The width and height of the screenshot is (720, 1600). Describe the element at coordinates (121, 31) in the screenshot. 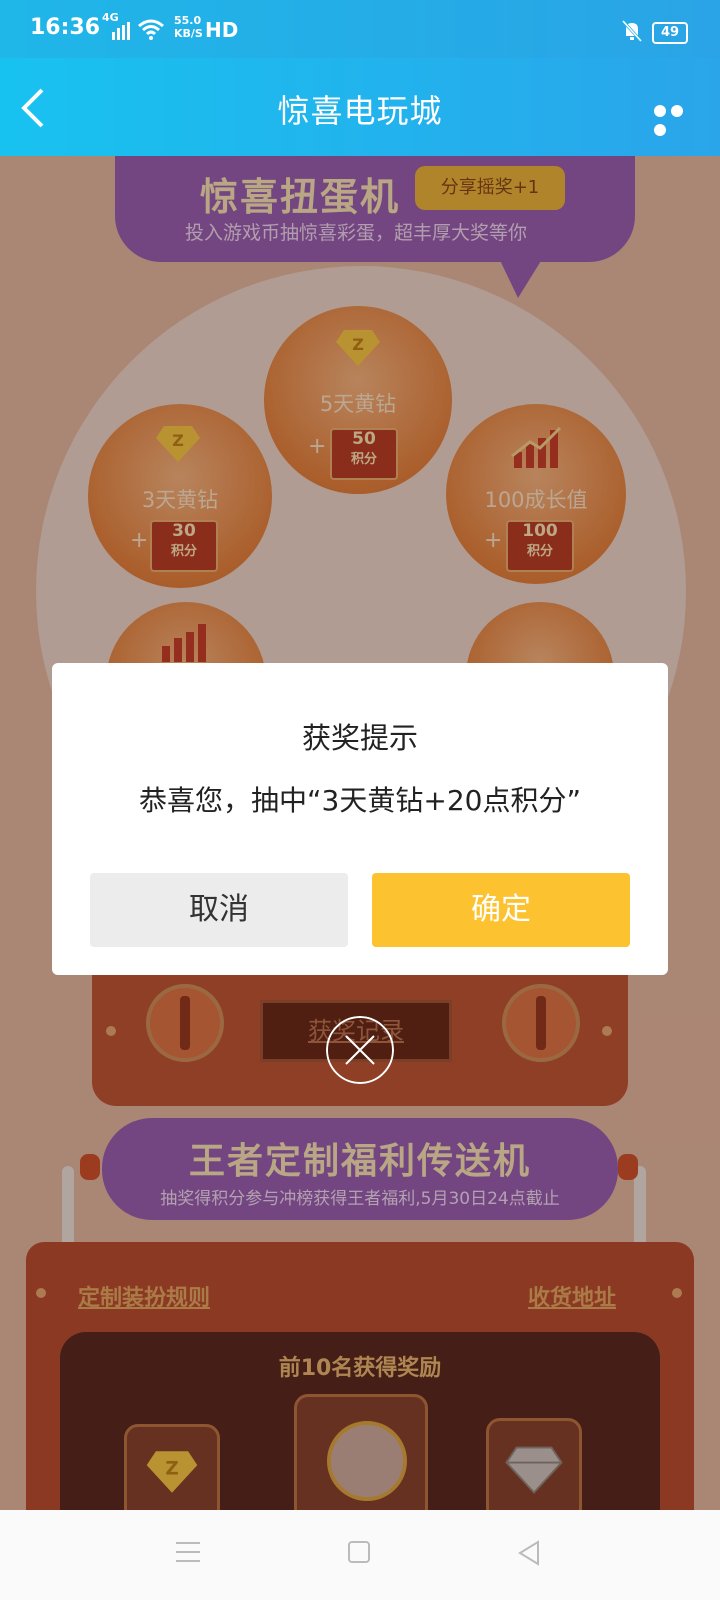

I see `signal-icon` at that location.